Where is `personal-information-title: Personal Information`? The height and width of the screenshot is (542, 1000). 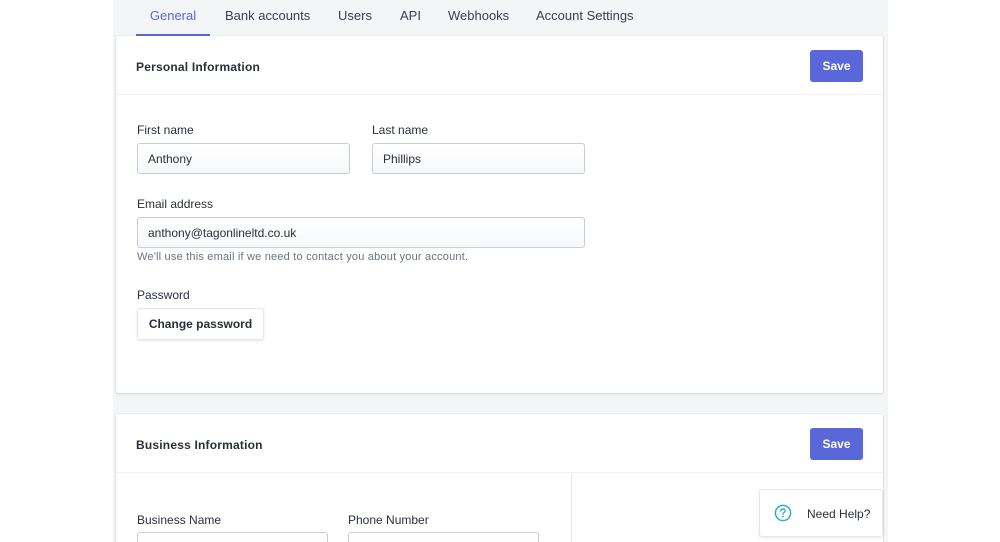
personal-information-title: Personal Information is located at coordinates (198, 67).